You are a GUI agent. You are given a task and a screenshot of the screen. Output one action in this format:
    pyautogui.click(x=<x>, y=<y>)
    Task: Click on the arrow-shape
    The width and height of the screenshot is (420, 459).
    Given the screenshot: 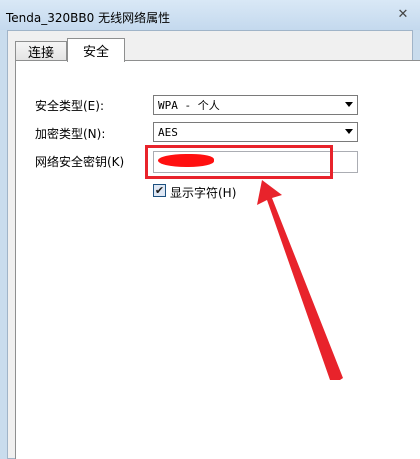 What is the action you would take?
    pyautogui.click(x=300, y=280)
    